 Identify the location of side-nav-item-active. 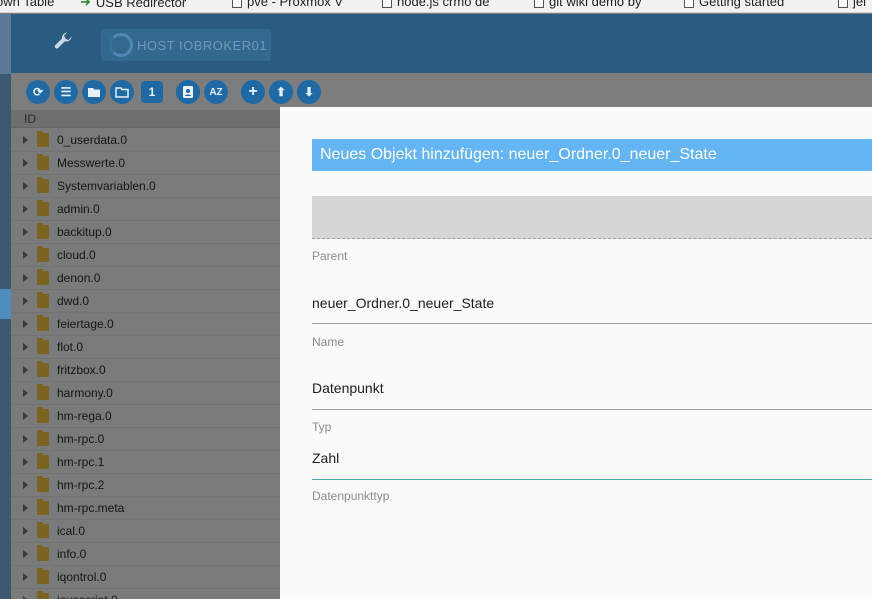
(5, 304).